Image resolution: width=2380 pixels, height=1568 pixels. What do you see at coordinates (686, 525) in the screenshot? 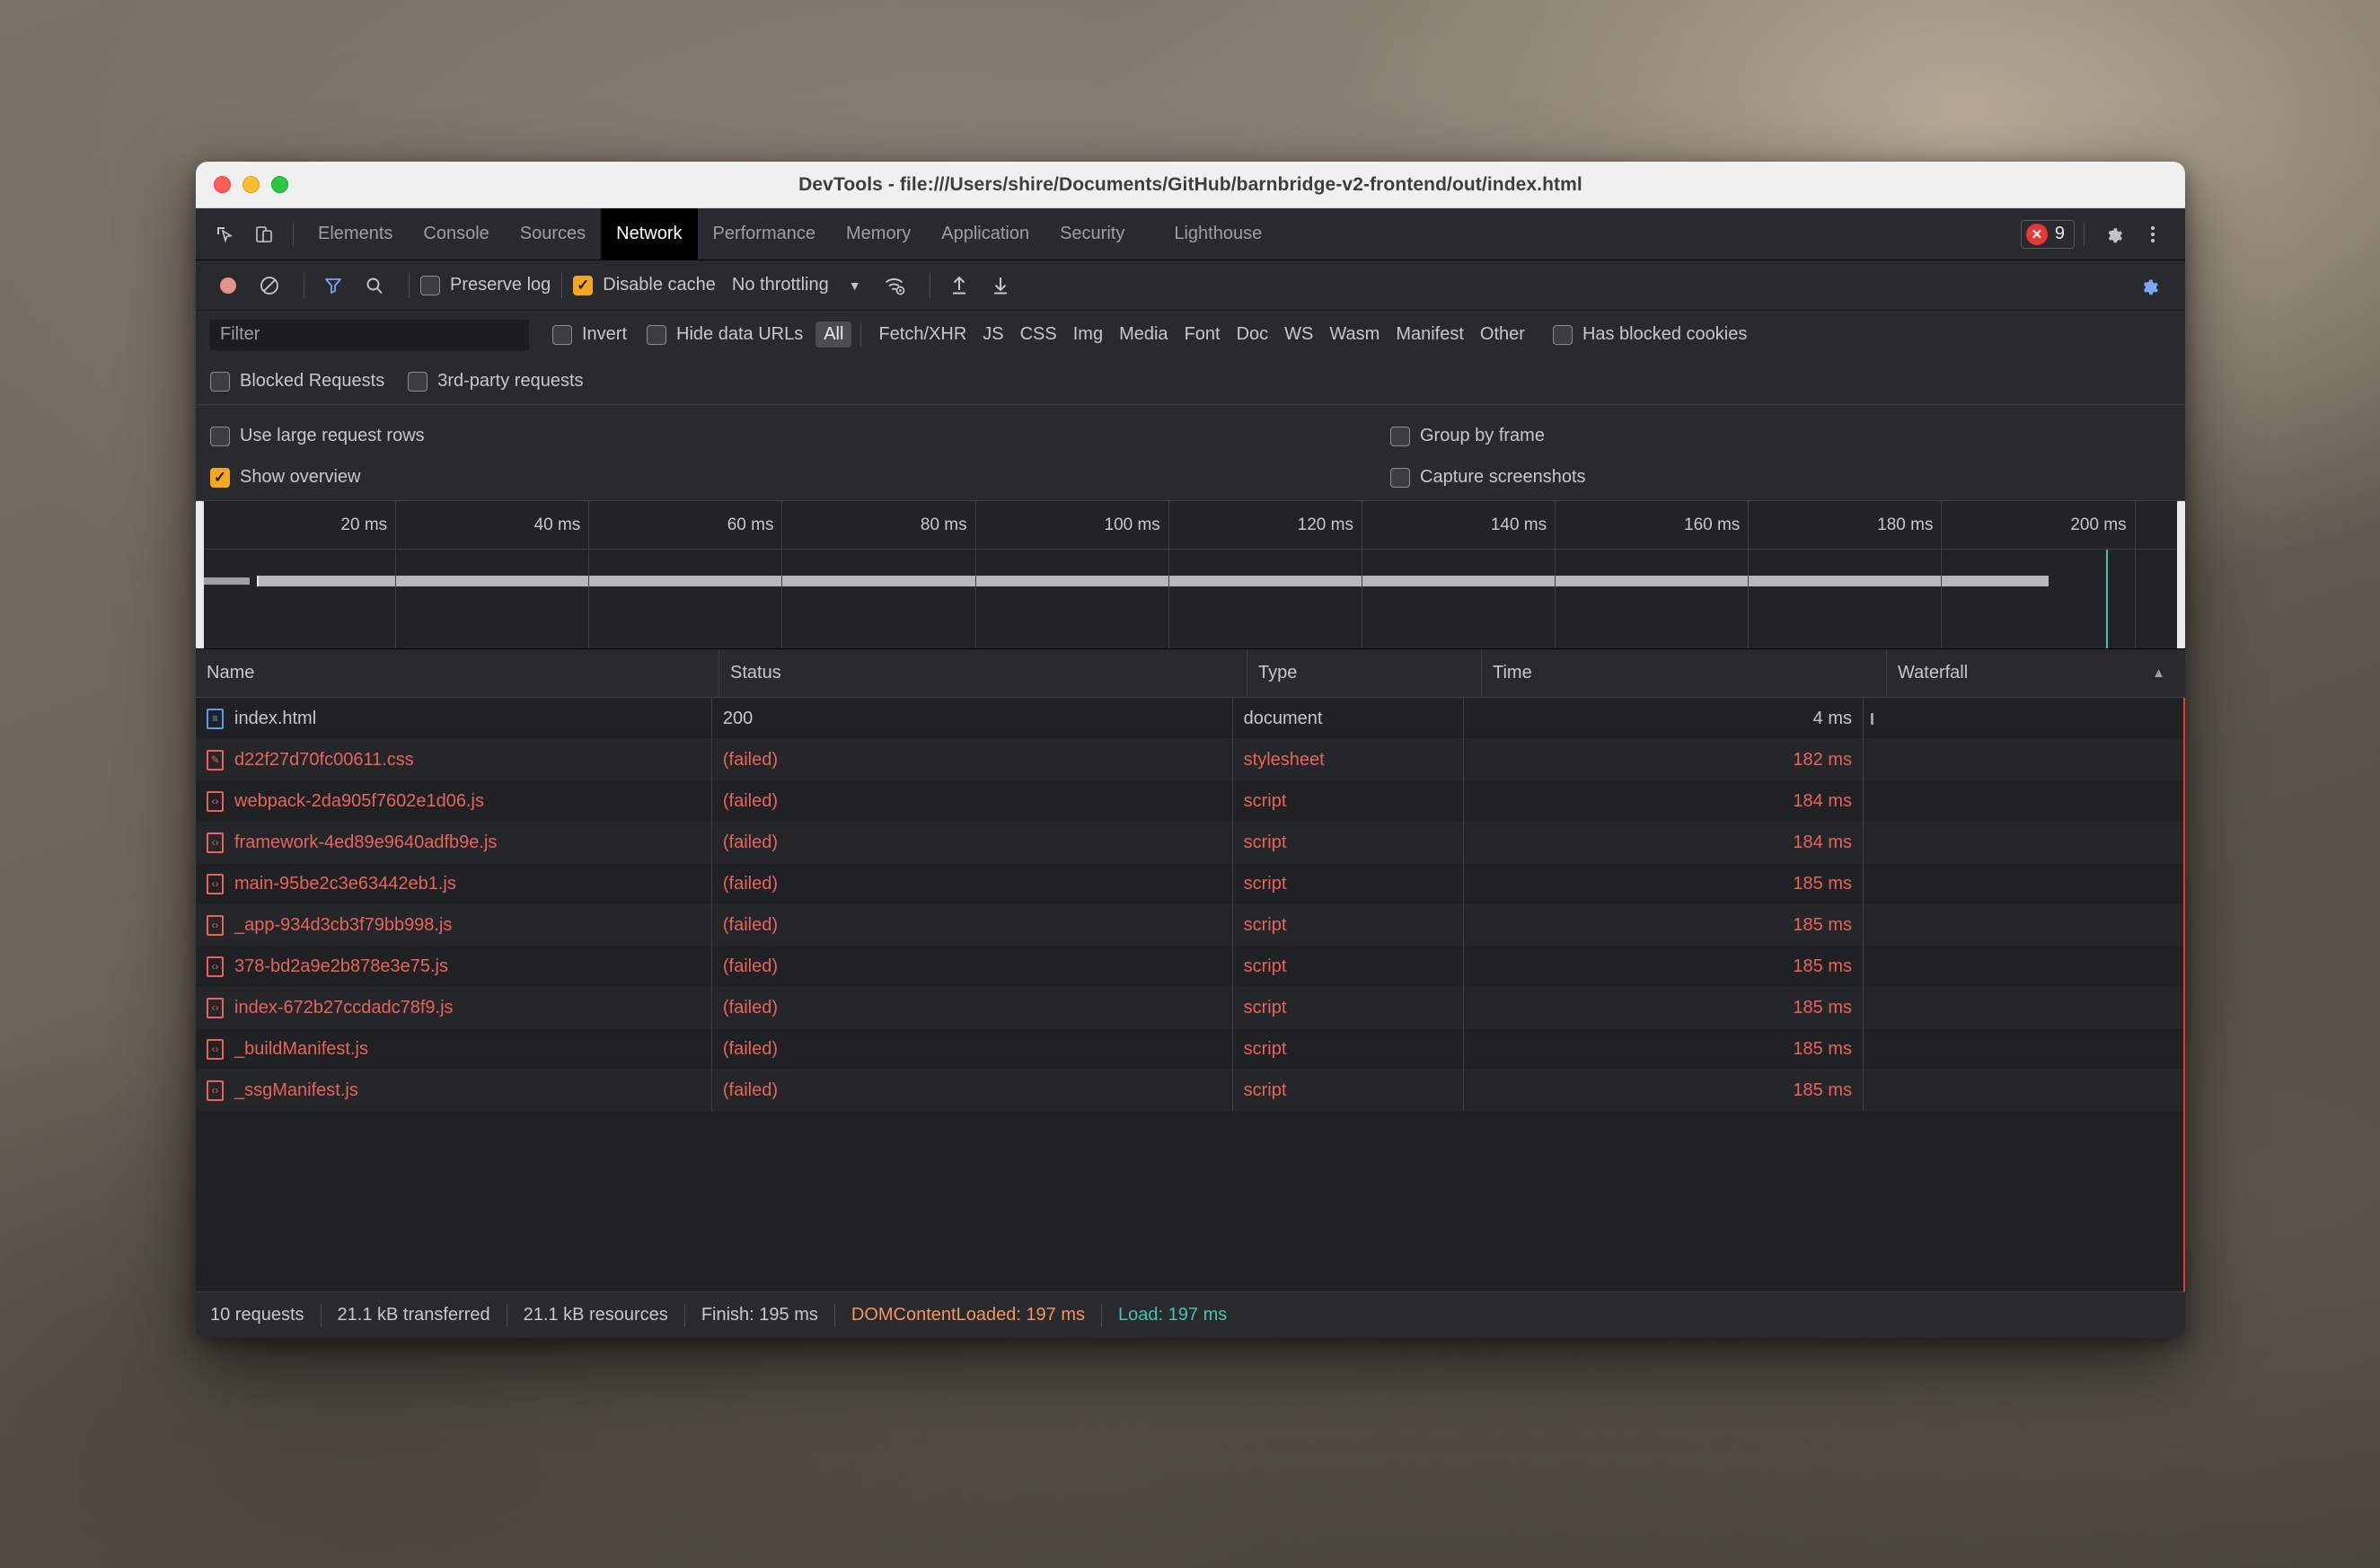
I see `overview-tick-label: 60 ms` at bounding box center [686, 525].